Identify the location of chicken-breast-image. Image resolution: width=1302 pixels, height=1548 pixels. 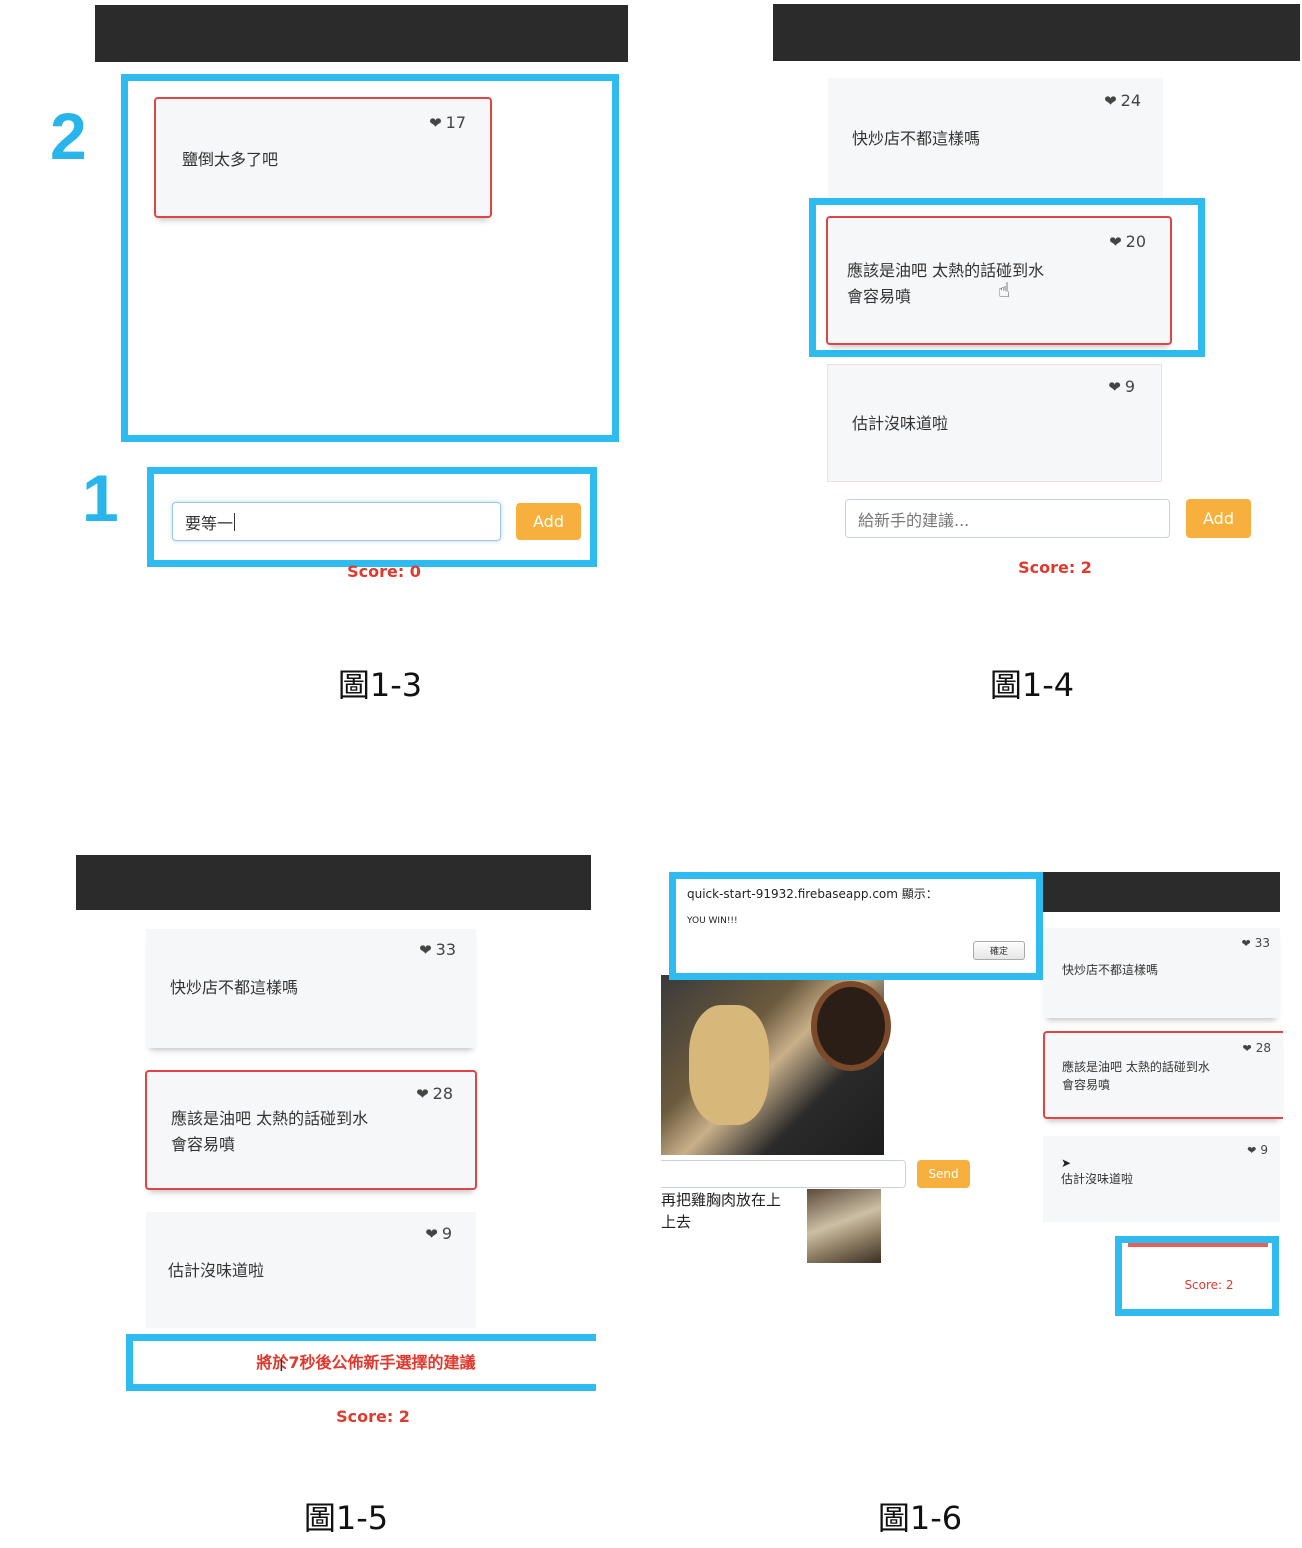
(729, 1065).